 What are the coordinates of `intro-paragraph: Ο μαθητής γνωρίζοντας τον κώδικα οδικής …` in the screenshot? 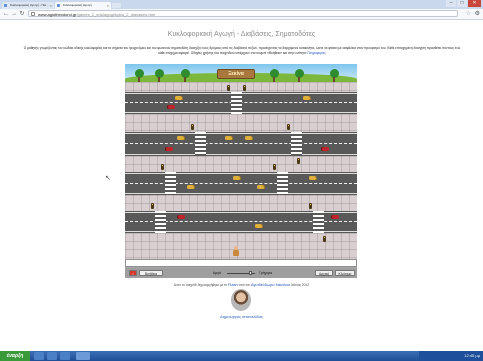 It's located at (242, 51).